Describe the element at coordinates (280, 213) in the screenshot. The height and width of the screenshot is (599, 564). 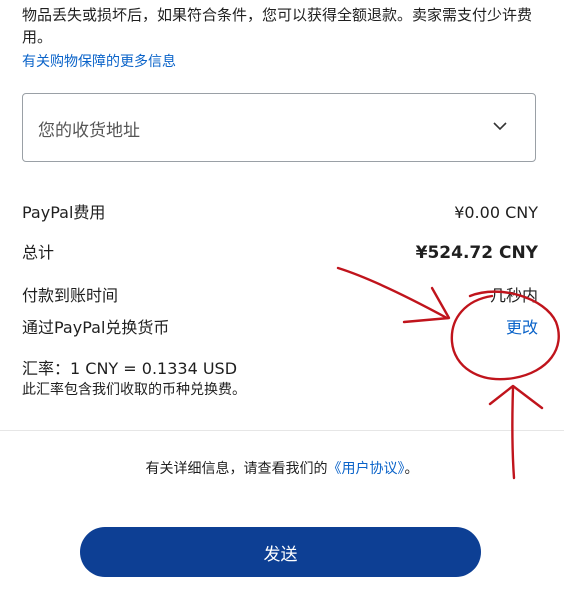
I see `paypal-fee-row: PayPal费用 ¥0.00 CNY` at that location.